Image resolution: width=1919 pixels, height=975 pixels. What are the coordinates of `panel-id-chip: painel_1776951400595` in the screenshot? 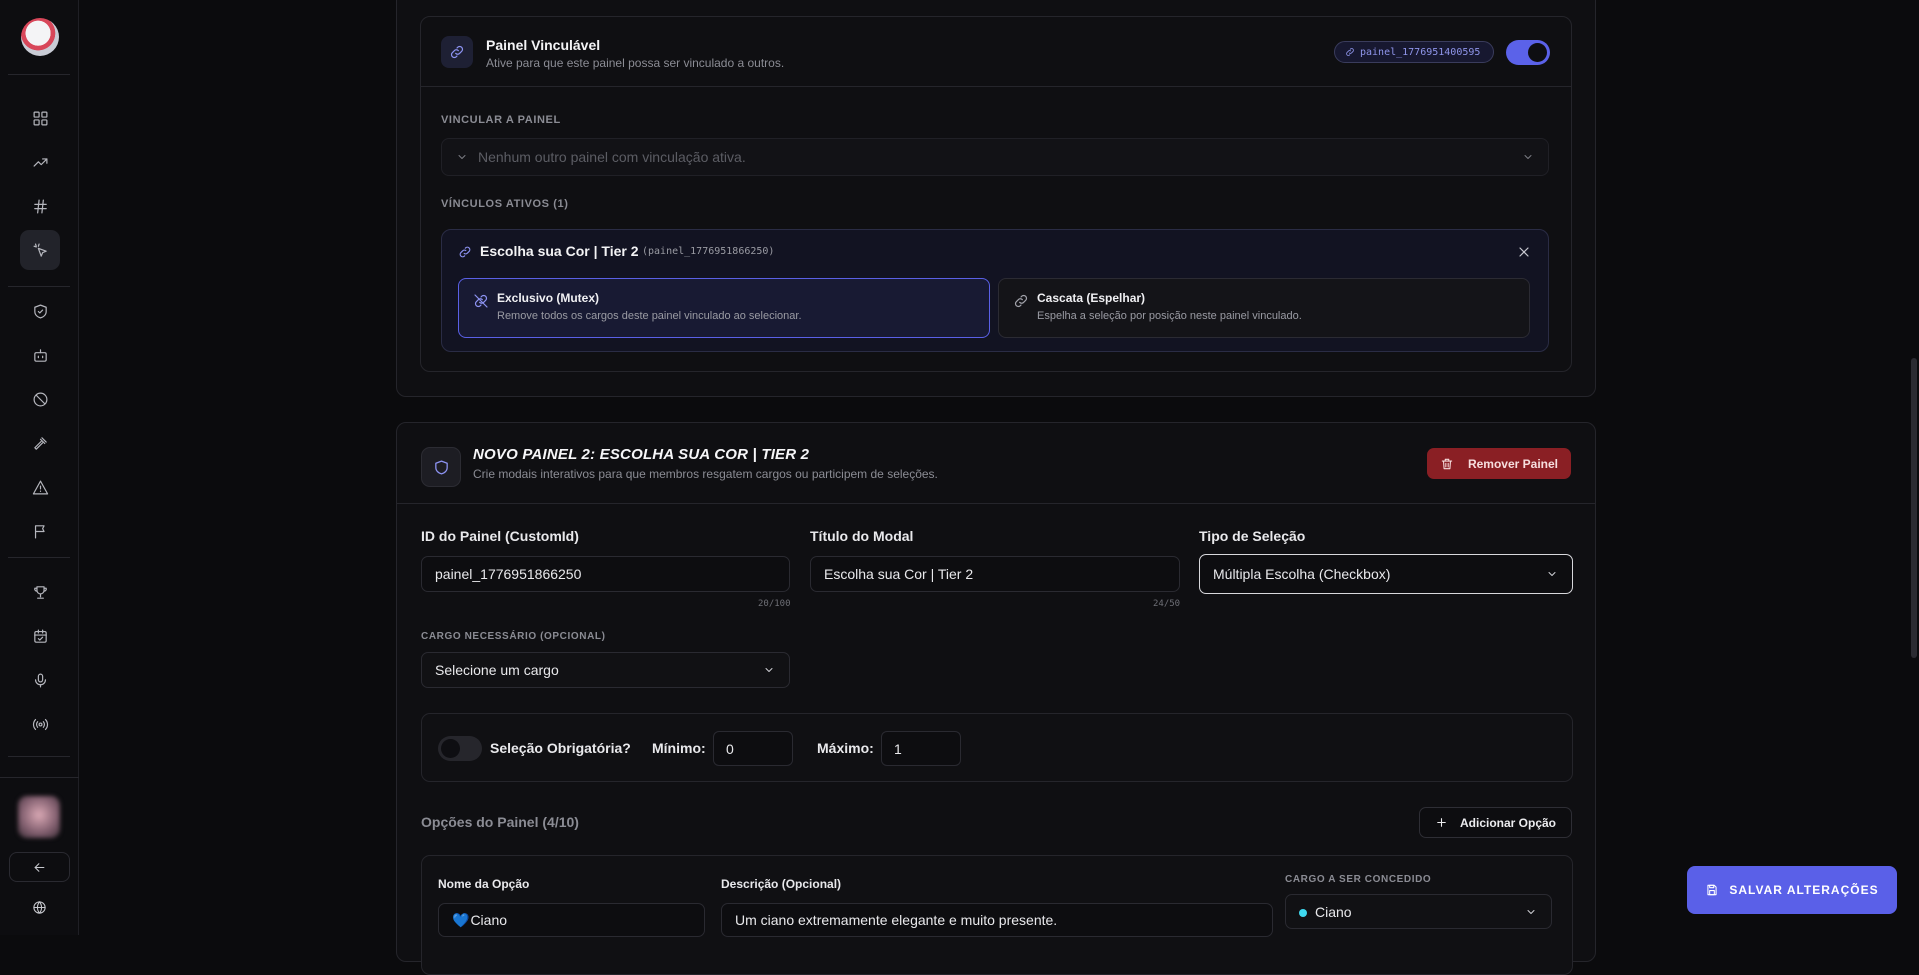 It's located at (1414, 52).